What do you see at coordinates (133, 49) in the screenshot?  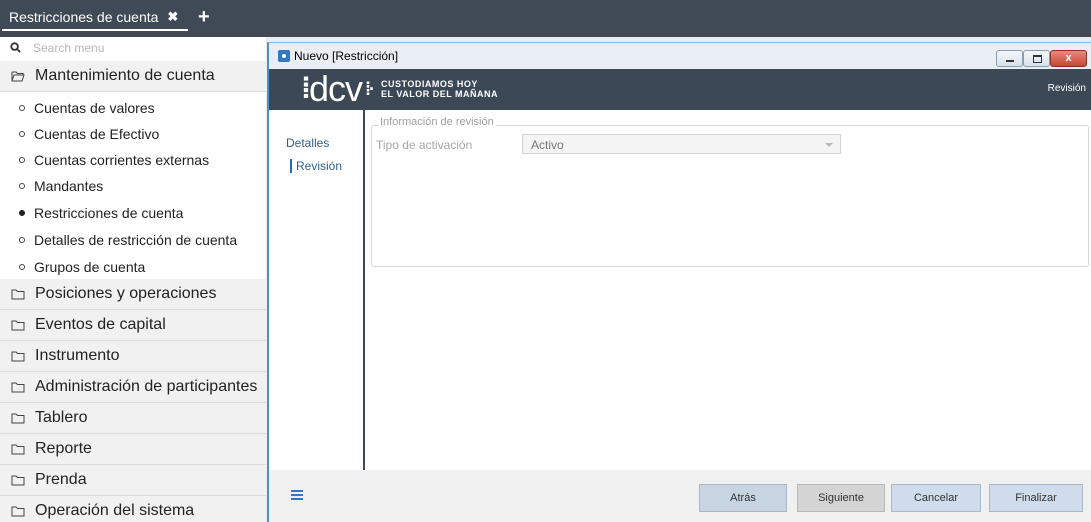 I see `search-bar: Search menu` at bounding box center [133, 49].